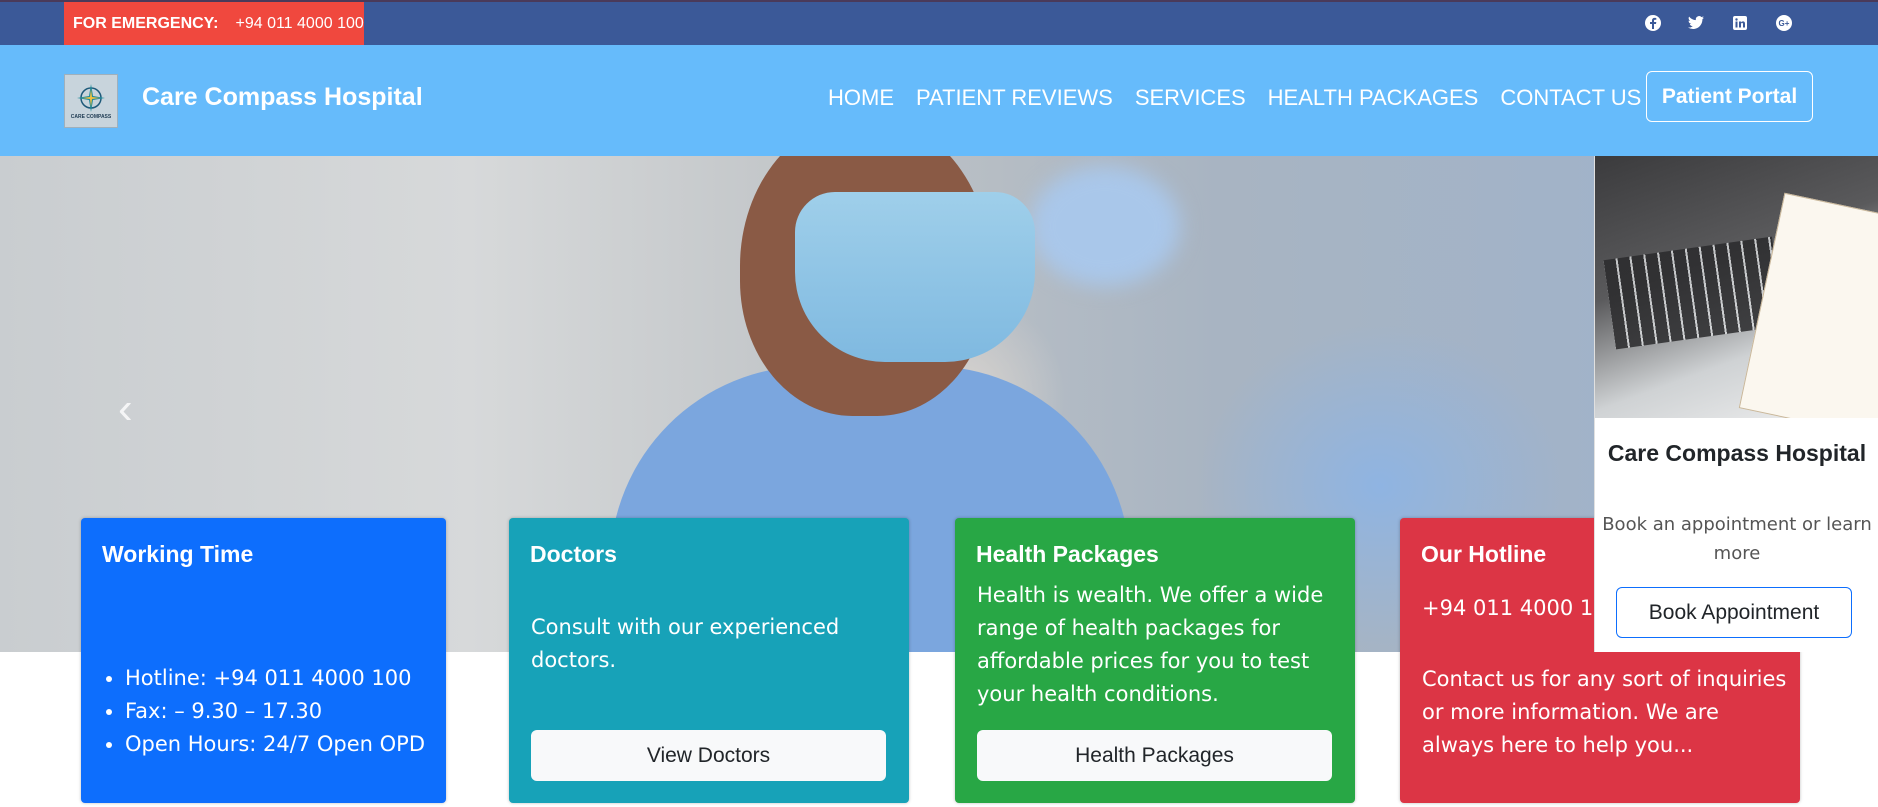 The height and width of the screenshot is (807, 1878). I want to click on card-title: Health Packages, so click(1067, 554).